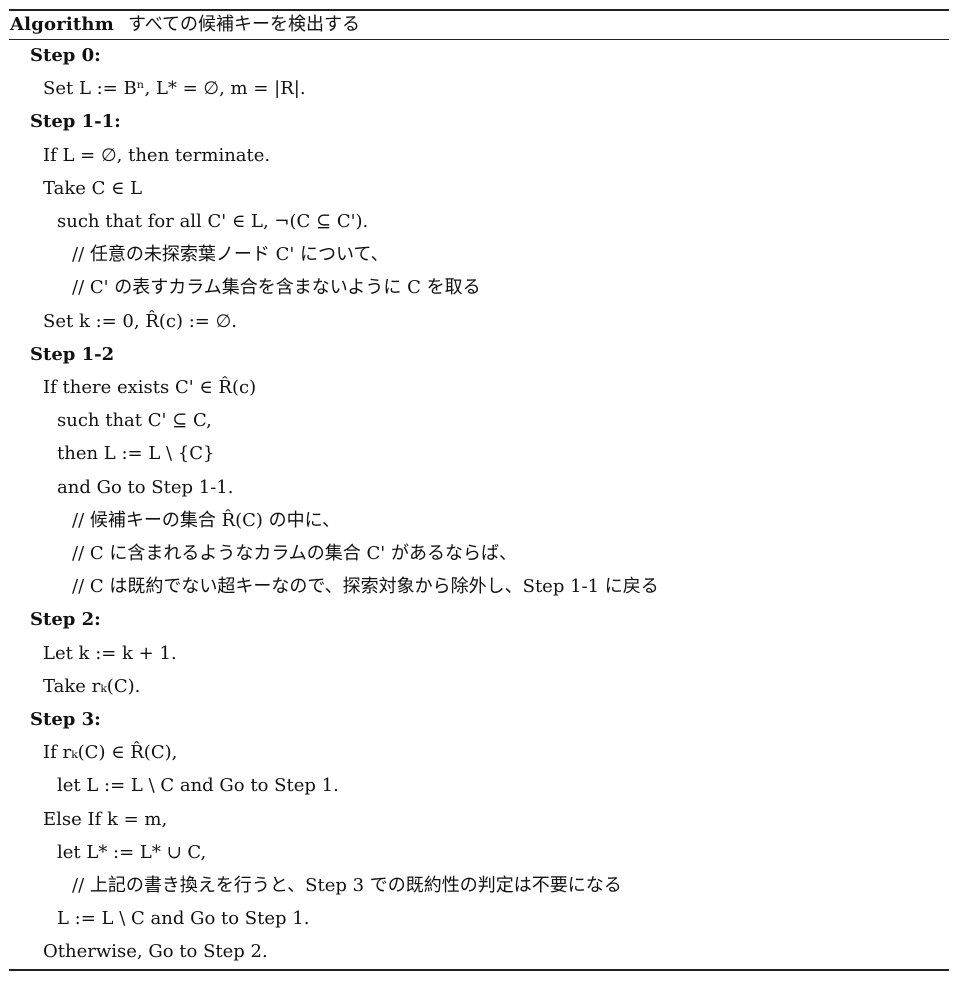 This screenshot has height=982, width=961. Describe the element at coordinates (206, 520) in the screenshot. I see `comment-line: // 候補キーの集合 R̂(C) の中に、` at that location.